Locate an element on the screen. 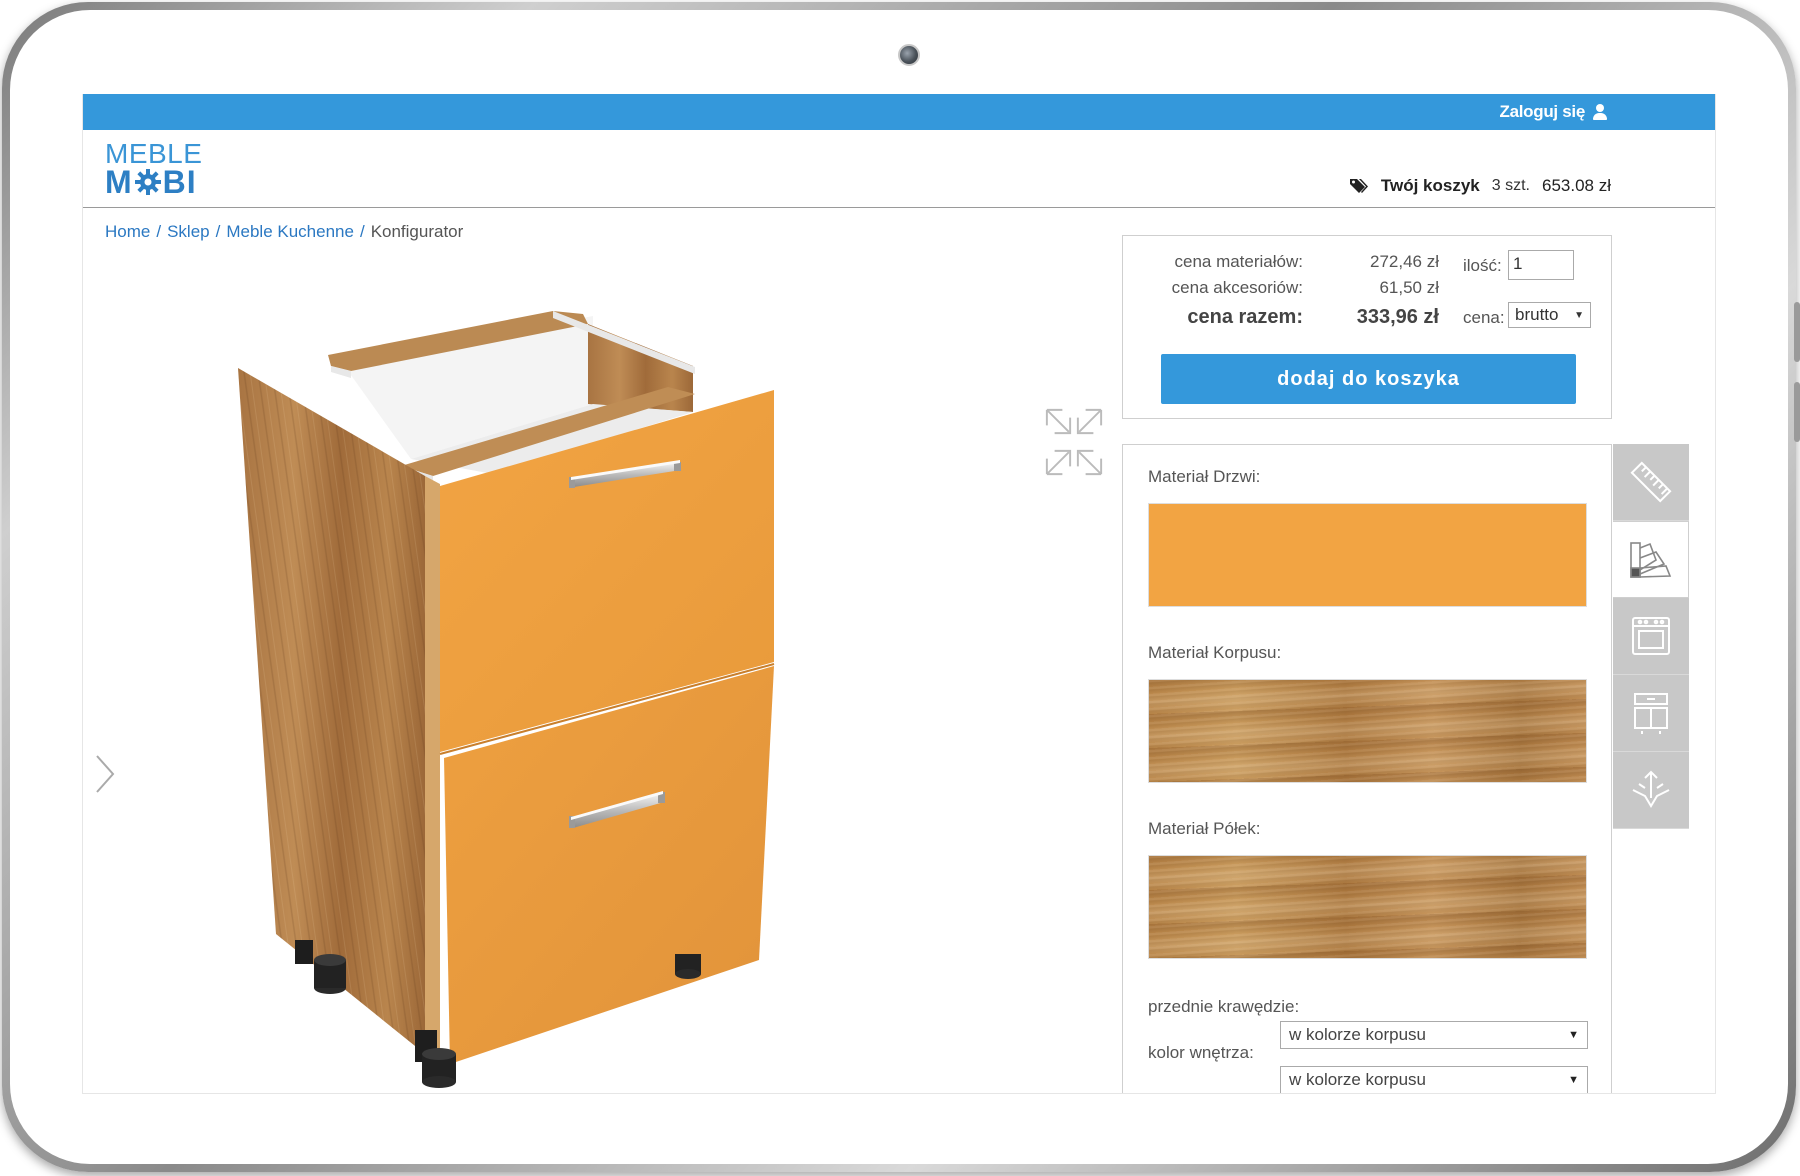 The image size is (1800, 1176). add-to-cart-button: dodaj do koszyka is located at coordinates (1368, 379).